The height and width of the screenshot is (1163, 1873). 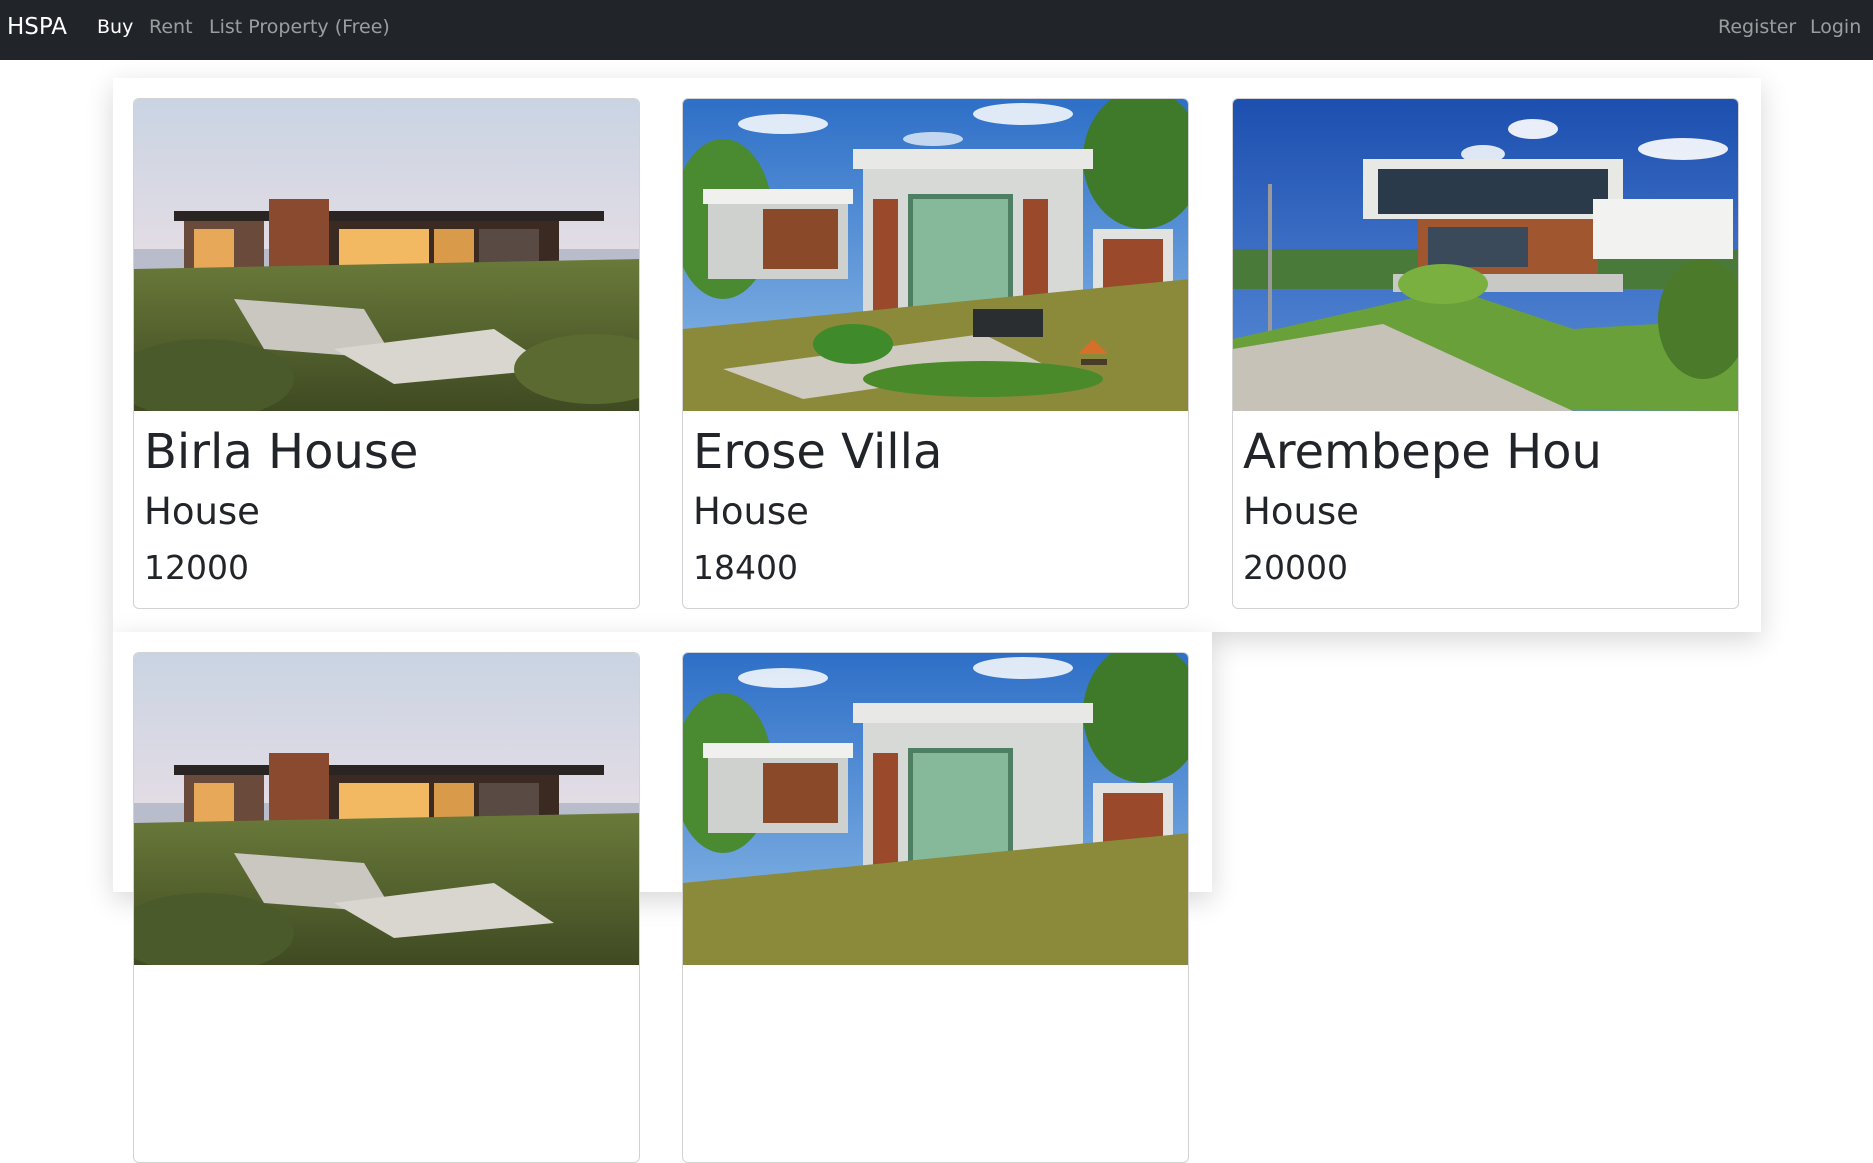 I want to click on property-price: 20000, so click(x=1295, y=567).